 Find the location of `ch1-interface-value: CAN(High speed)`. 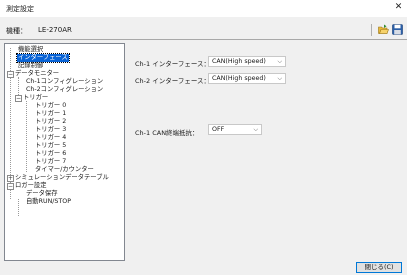

ch1-interface-value: CAN(High speed) is located at coordinates (239, 61).